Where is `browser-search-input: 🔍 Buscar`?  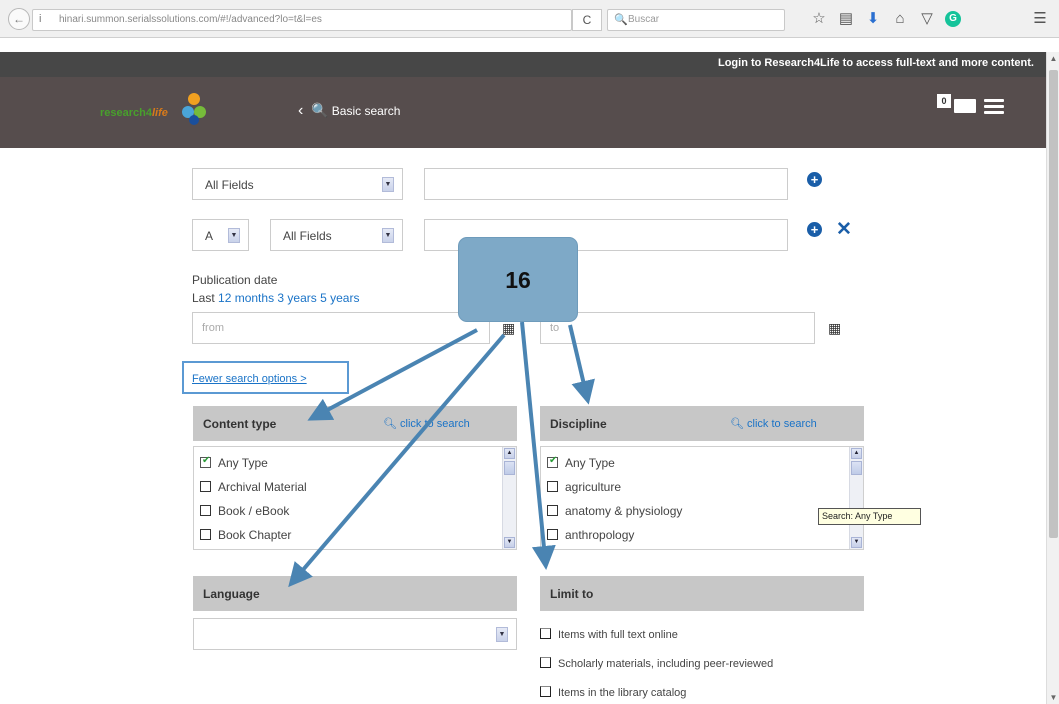
browser-search-input: 🔍 Buscar is located at coordinates (696, 20).